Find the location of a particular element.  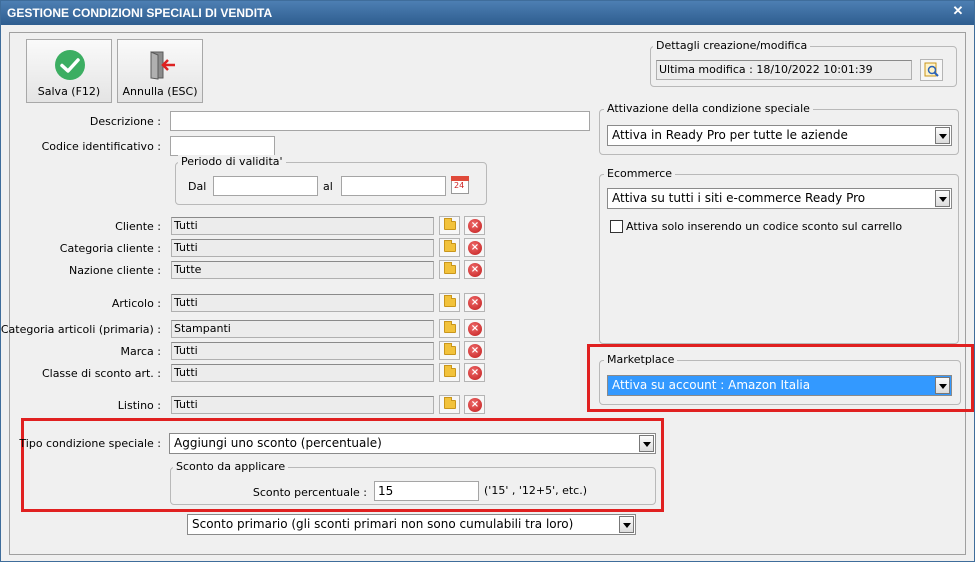

nazione-cliente-browse-button is located at coordinates (449, 269).